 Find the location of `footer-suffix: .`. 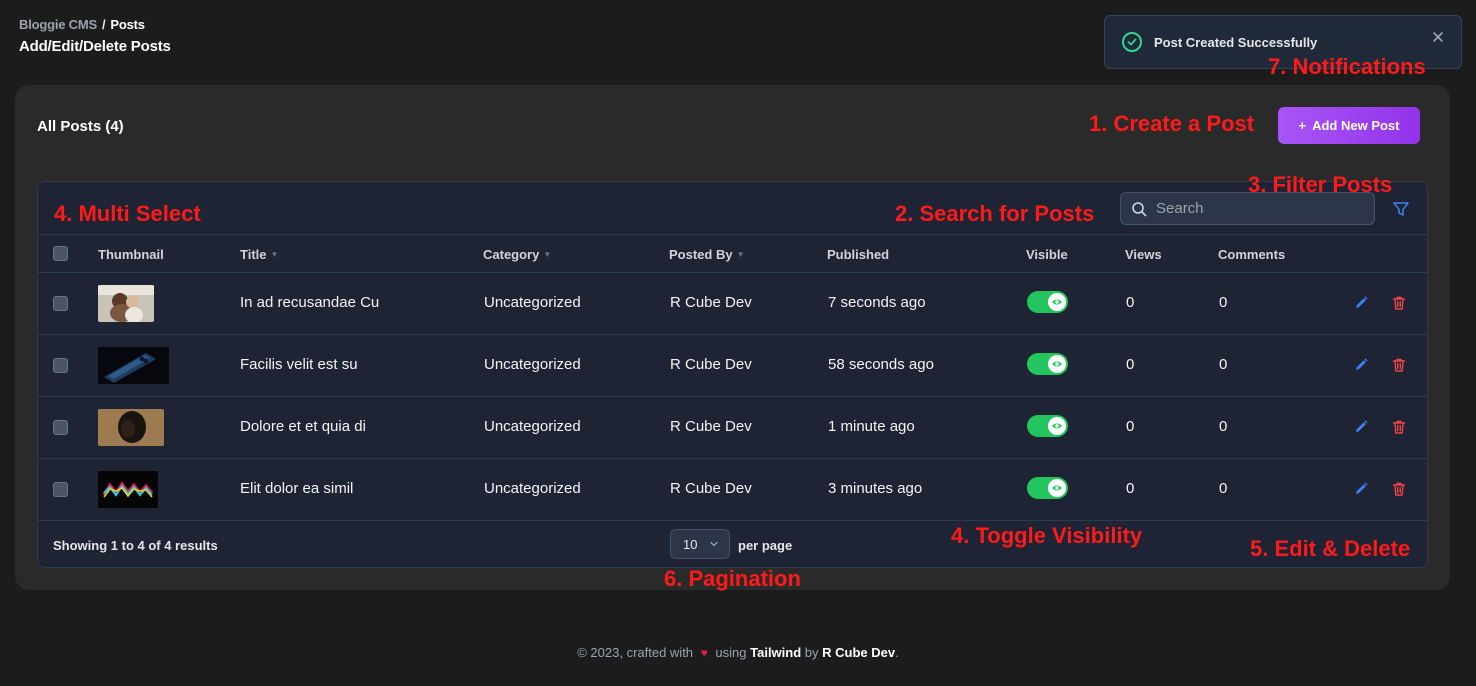

footer-suffix: . is located at coordinates (897, 652).